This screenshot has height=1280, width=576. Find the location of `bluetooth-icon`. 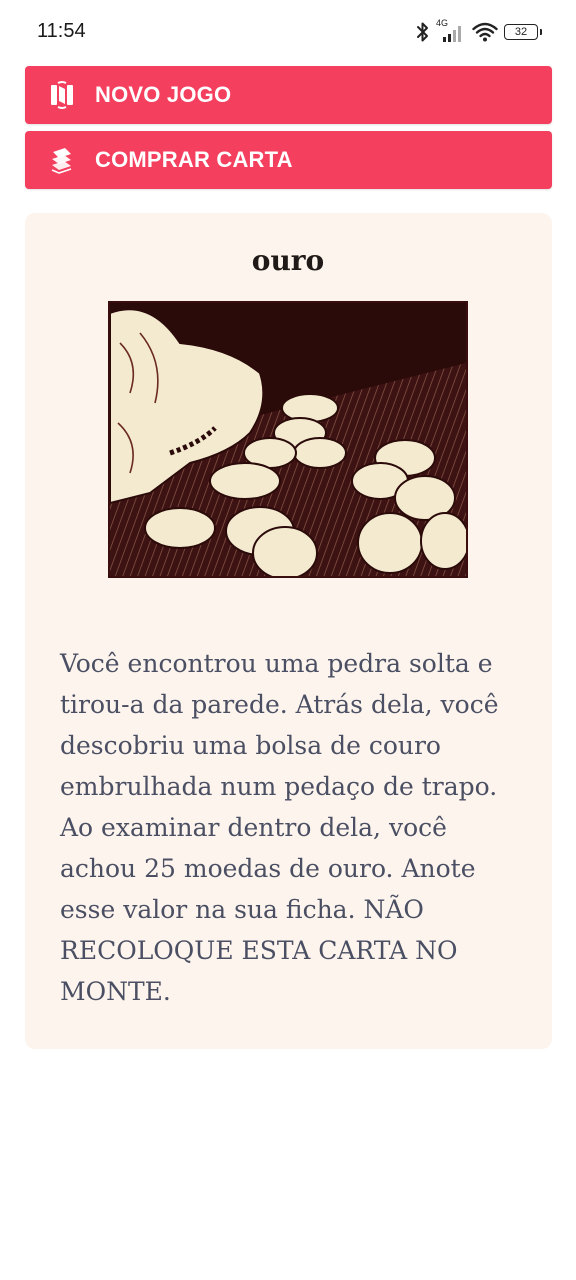

bluetooth-icon is located at coordinates (423, 32).